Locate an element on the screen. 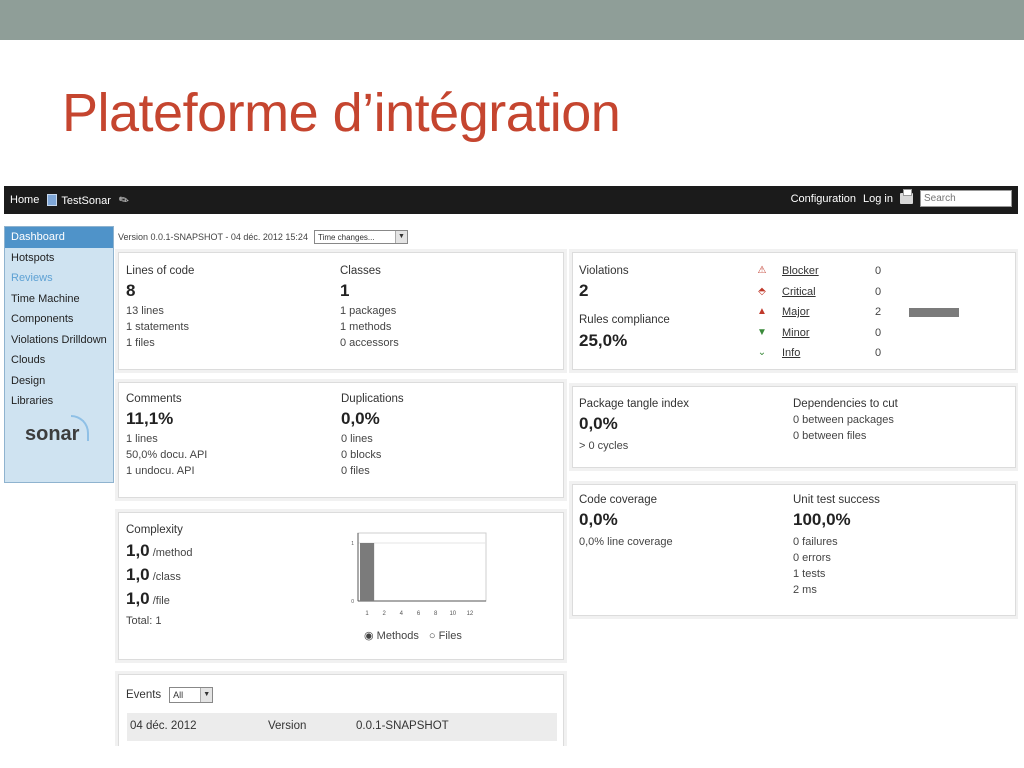 The width and height of the screenshot is (1024, 768). severity-major-bar is located at coordinates (934, 312).